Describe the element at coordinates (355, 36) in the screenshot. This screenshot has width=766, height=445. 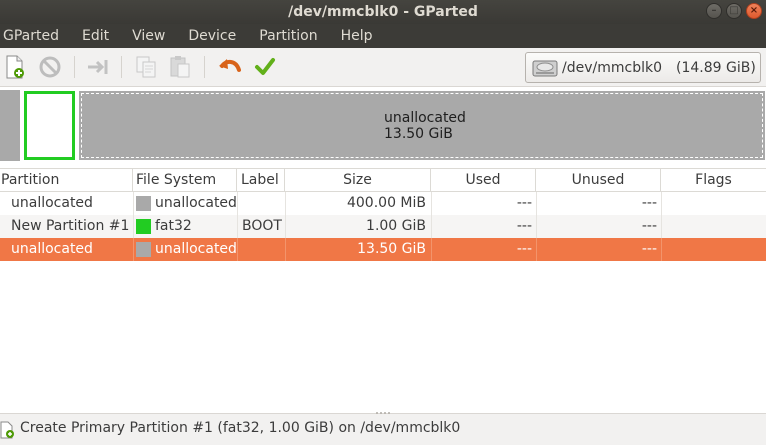
I see `menu-help: Help` at that location.